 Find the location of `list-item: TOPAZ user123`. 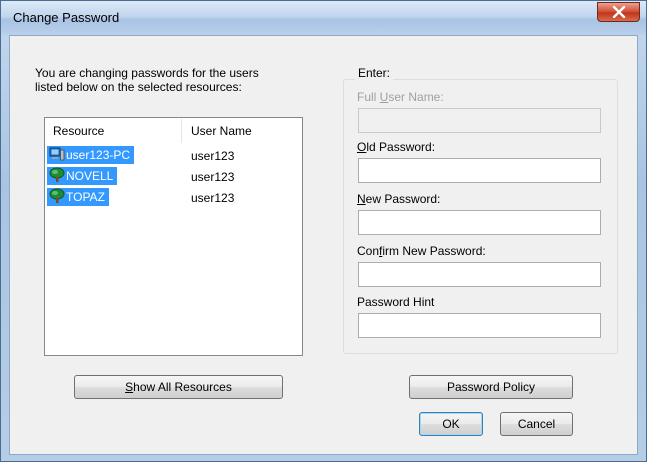

list-item: TOPAZ user123 is located at coordinates (173, 197).